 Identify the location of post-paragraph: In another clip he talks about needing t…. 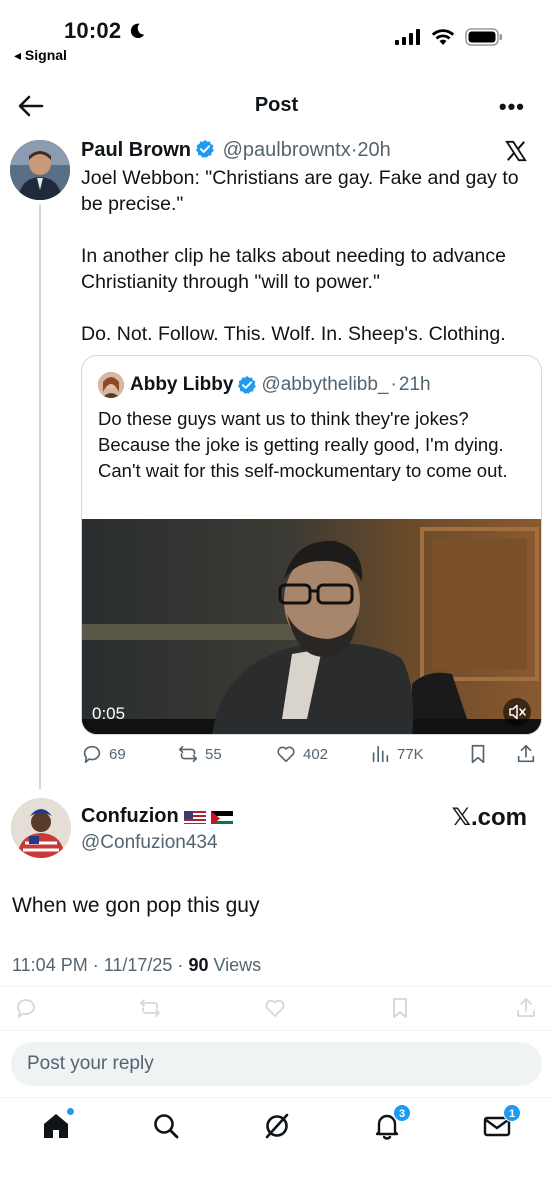
(293, 269).